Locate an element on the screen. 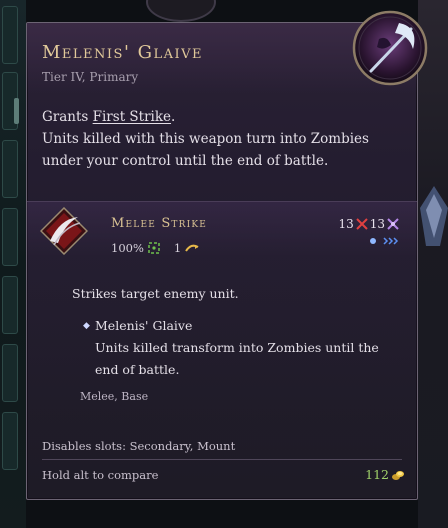 This screenshot has height=528, width=448. arcane-damage-icon is located at coordinates (393, 224).